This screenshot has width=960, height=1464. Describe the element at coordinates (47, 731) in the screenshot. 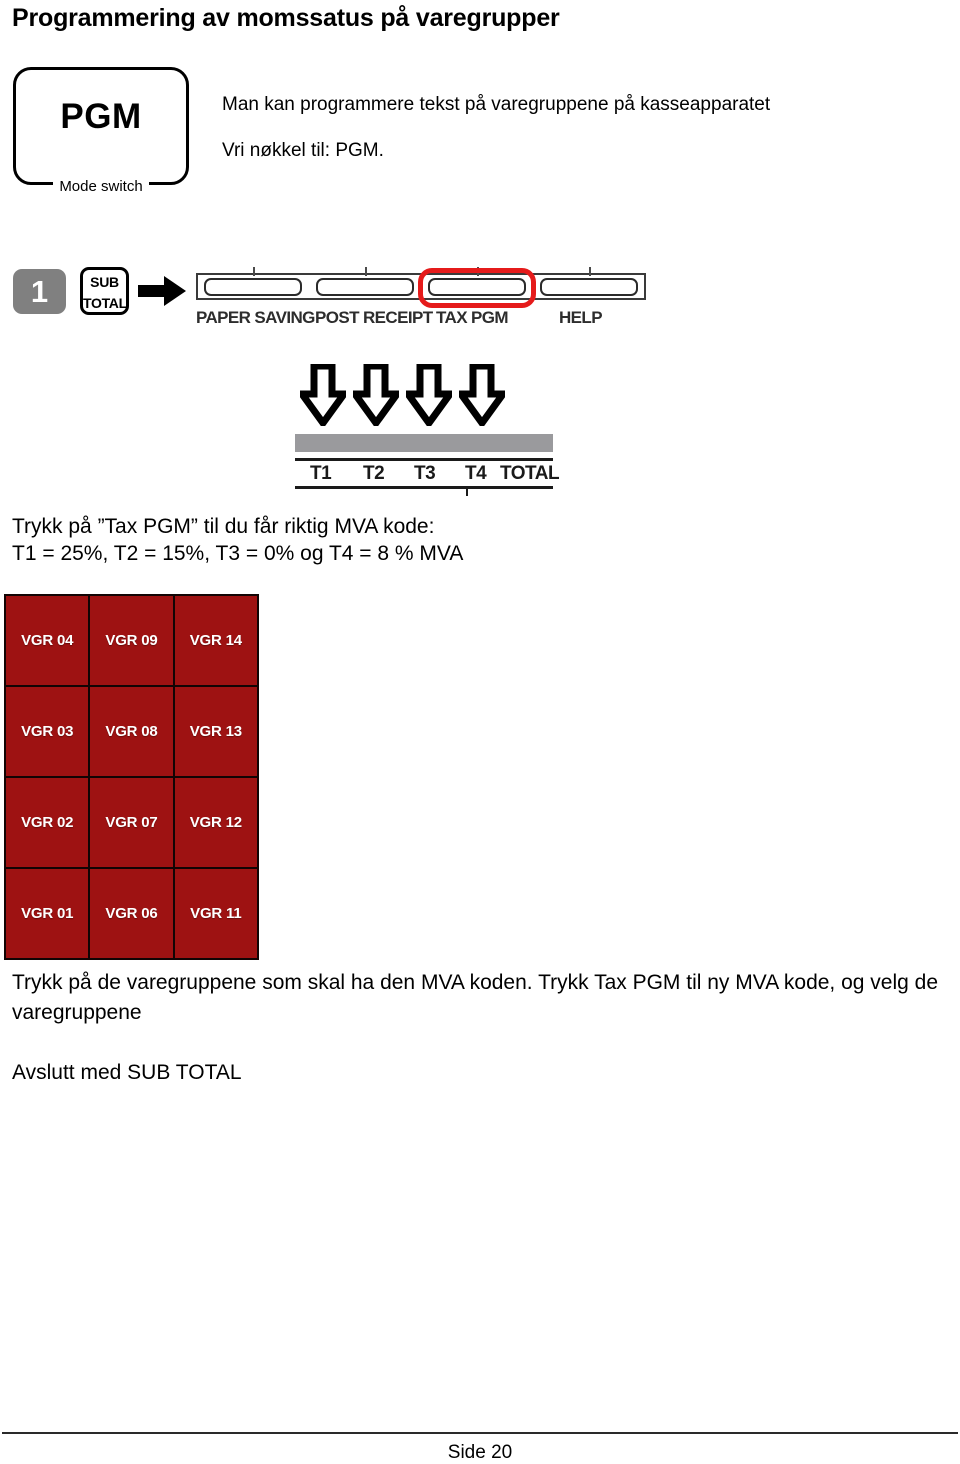

I see `vgr-key: VGR 03` at that location.